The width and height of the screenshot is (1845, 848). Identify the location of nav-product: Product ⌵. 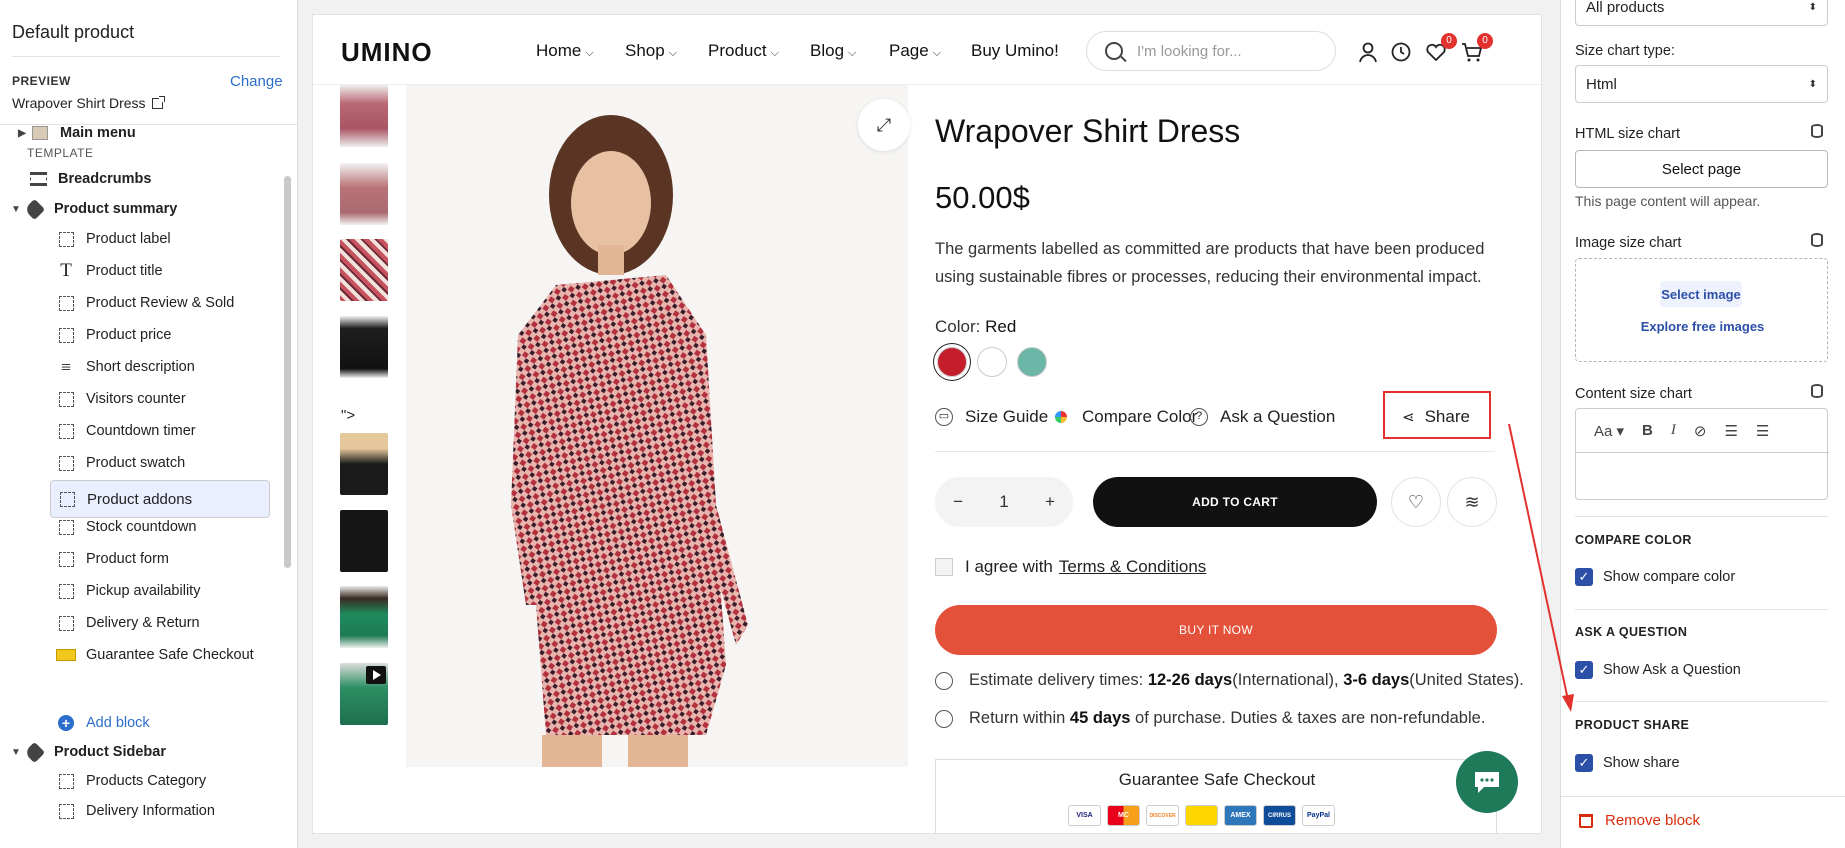
(743, 51).